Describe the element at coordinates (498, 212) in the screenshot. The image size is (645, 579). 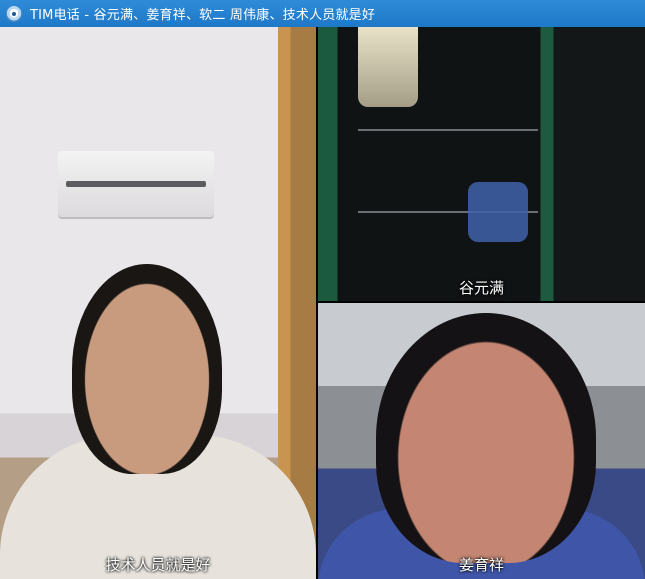
I see `blue-bag` at that location.